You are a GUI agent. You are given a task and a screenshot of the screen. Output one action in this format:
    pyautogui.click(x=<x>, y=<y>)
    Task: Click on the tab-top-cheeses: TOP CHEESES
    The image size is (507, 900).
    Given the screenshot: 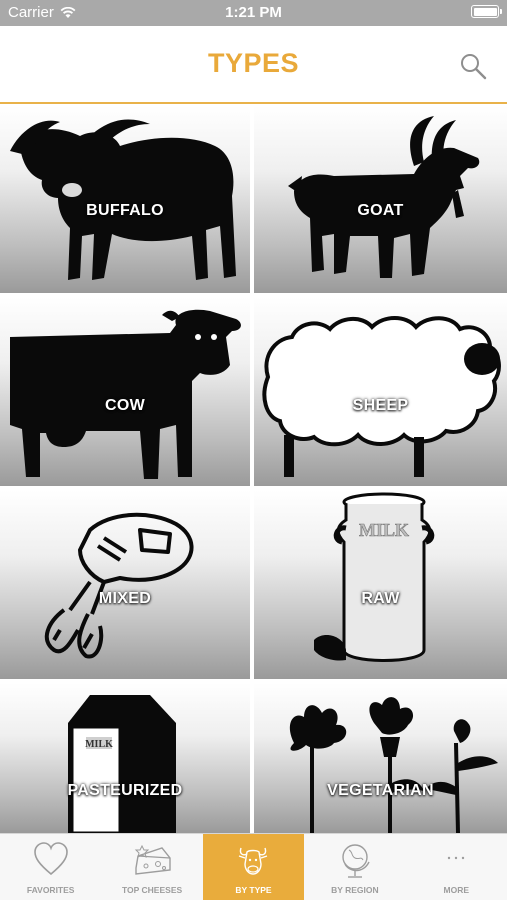 What is the action you would take?
    pyautogui.click(x=151, y=867)
    